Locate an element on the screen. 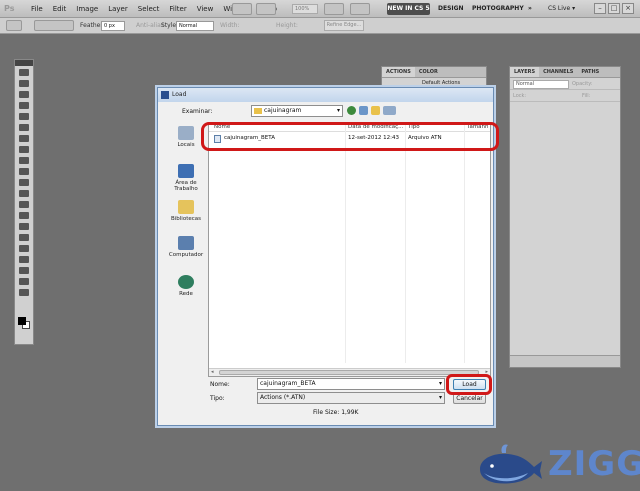 The width and height of the screenshot is (640, 491). blur-tool-icon is located at coordinates (24, 204).